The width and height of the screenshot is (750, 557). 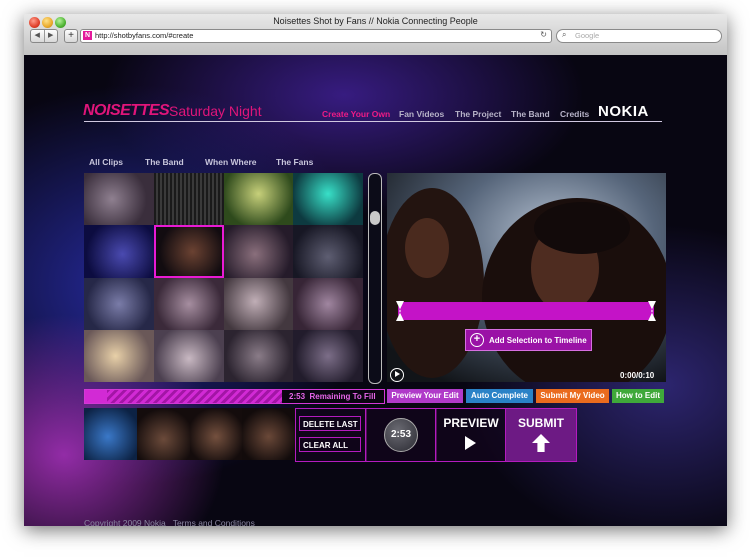 What do you see at coordinates (106, 162) in the screenshot?
I see `filter-all-clips: All Clips` at bounding box center [106, 162].